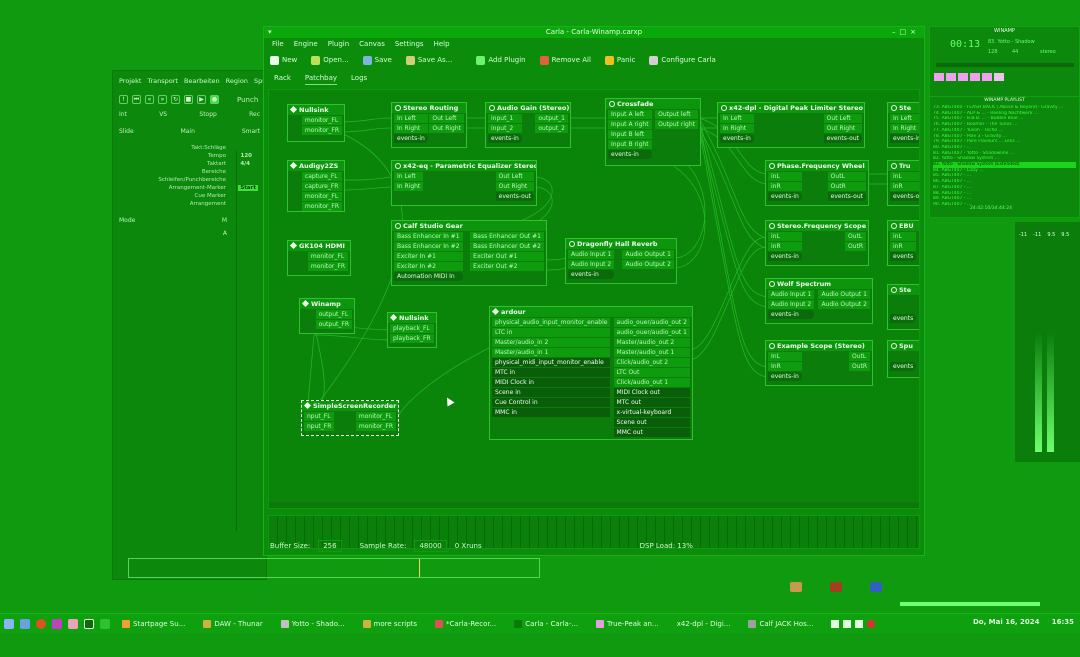 This screenshot has width=1080, height=657. I want to click on files-icon, so click(25, 623).